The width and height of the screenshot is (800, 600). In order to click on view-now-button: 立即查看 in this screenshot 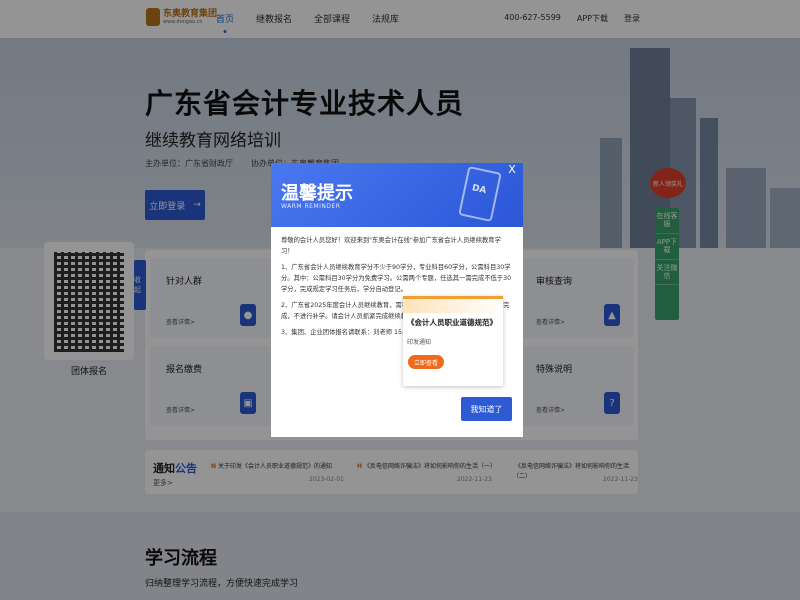, I will do `click(426, 362)`.